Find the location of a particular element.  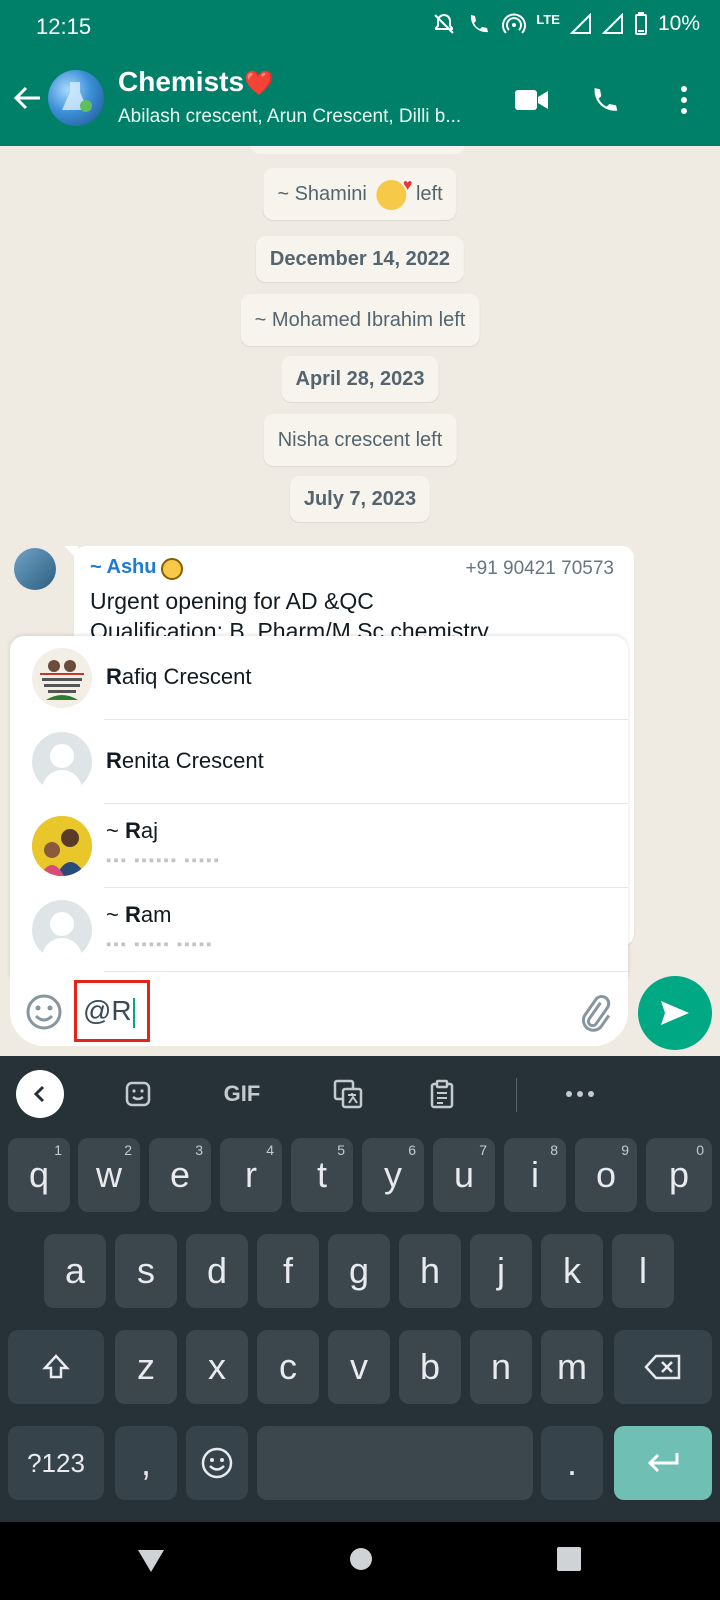

key-o: o9 is located at coordinates (606, 1175).